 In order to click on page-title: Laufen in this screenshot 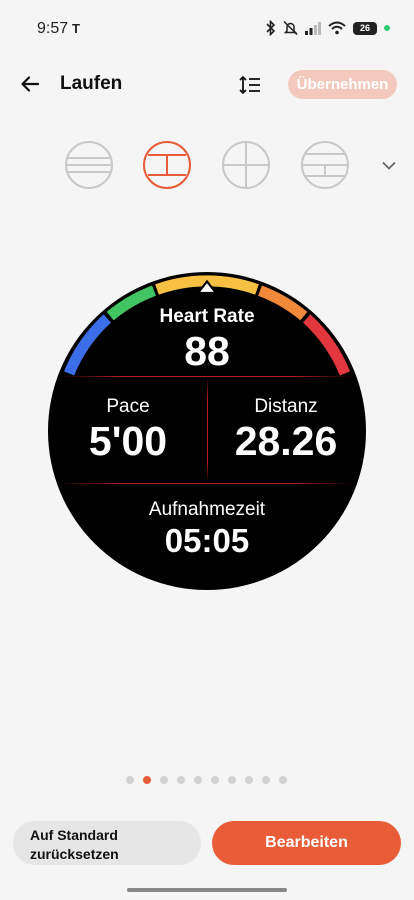, I will do `click(91, 83)`.